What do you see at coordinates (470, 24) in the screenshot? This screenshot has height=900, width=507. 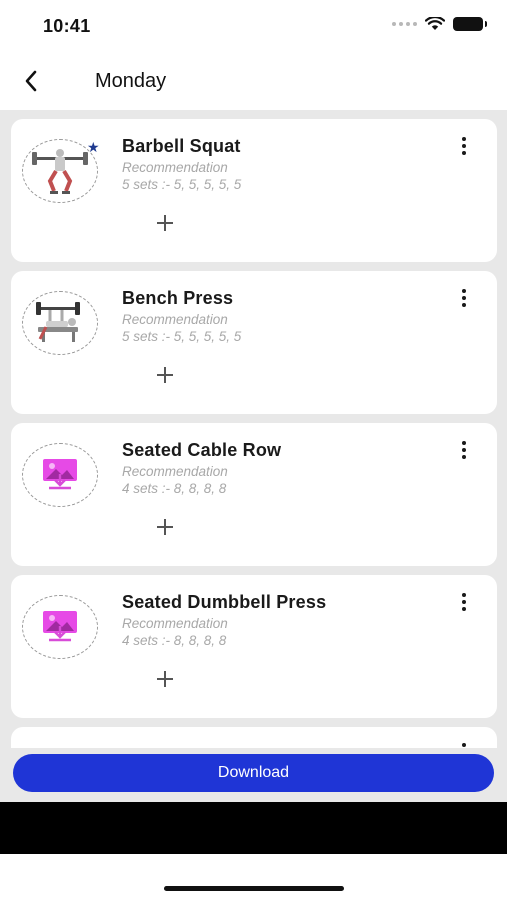 I see `battery-icon` at bounding box center [470, 24].